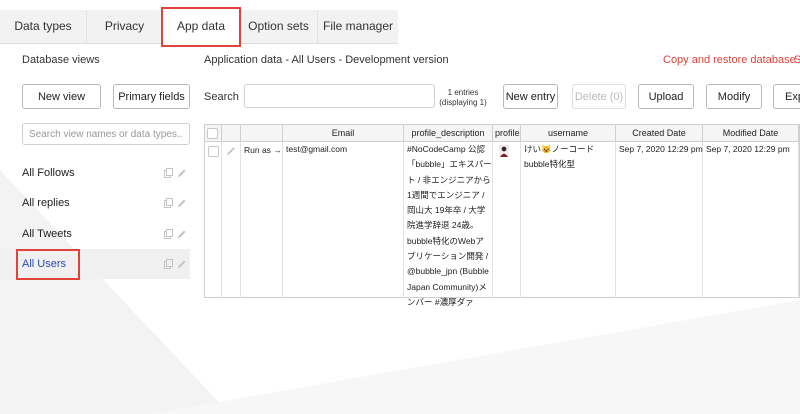 This screenshot has width=800, height=414. I want to click on view-search-input, so click(106, 134).